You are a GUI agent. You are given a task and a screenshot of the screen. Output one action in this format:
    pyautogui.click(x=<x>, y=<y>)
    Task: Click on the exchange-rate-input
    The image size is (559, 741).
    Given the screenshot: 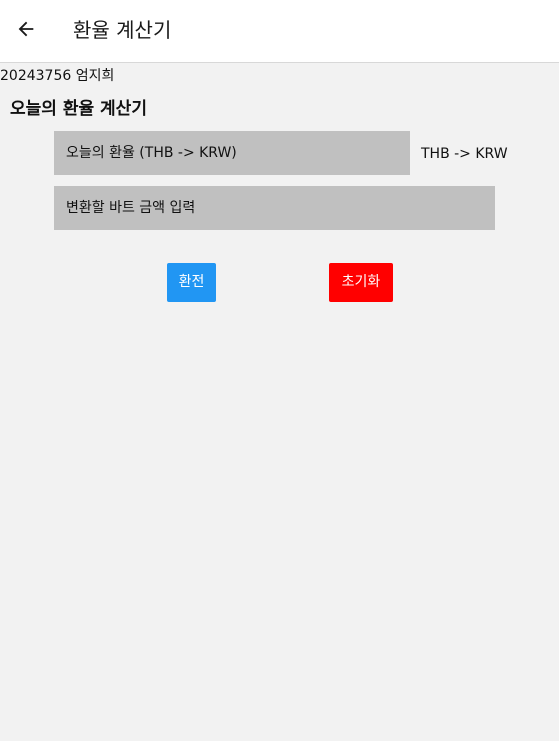 What is the action you would take?
    pyautogui.click(x=232, y=153)
    